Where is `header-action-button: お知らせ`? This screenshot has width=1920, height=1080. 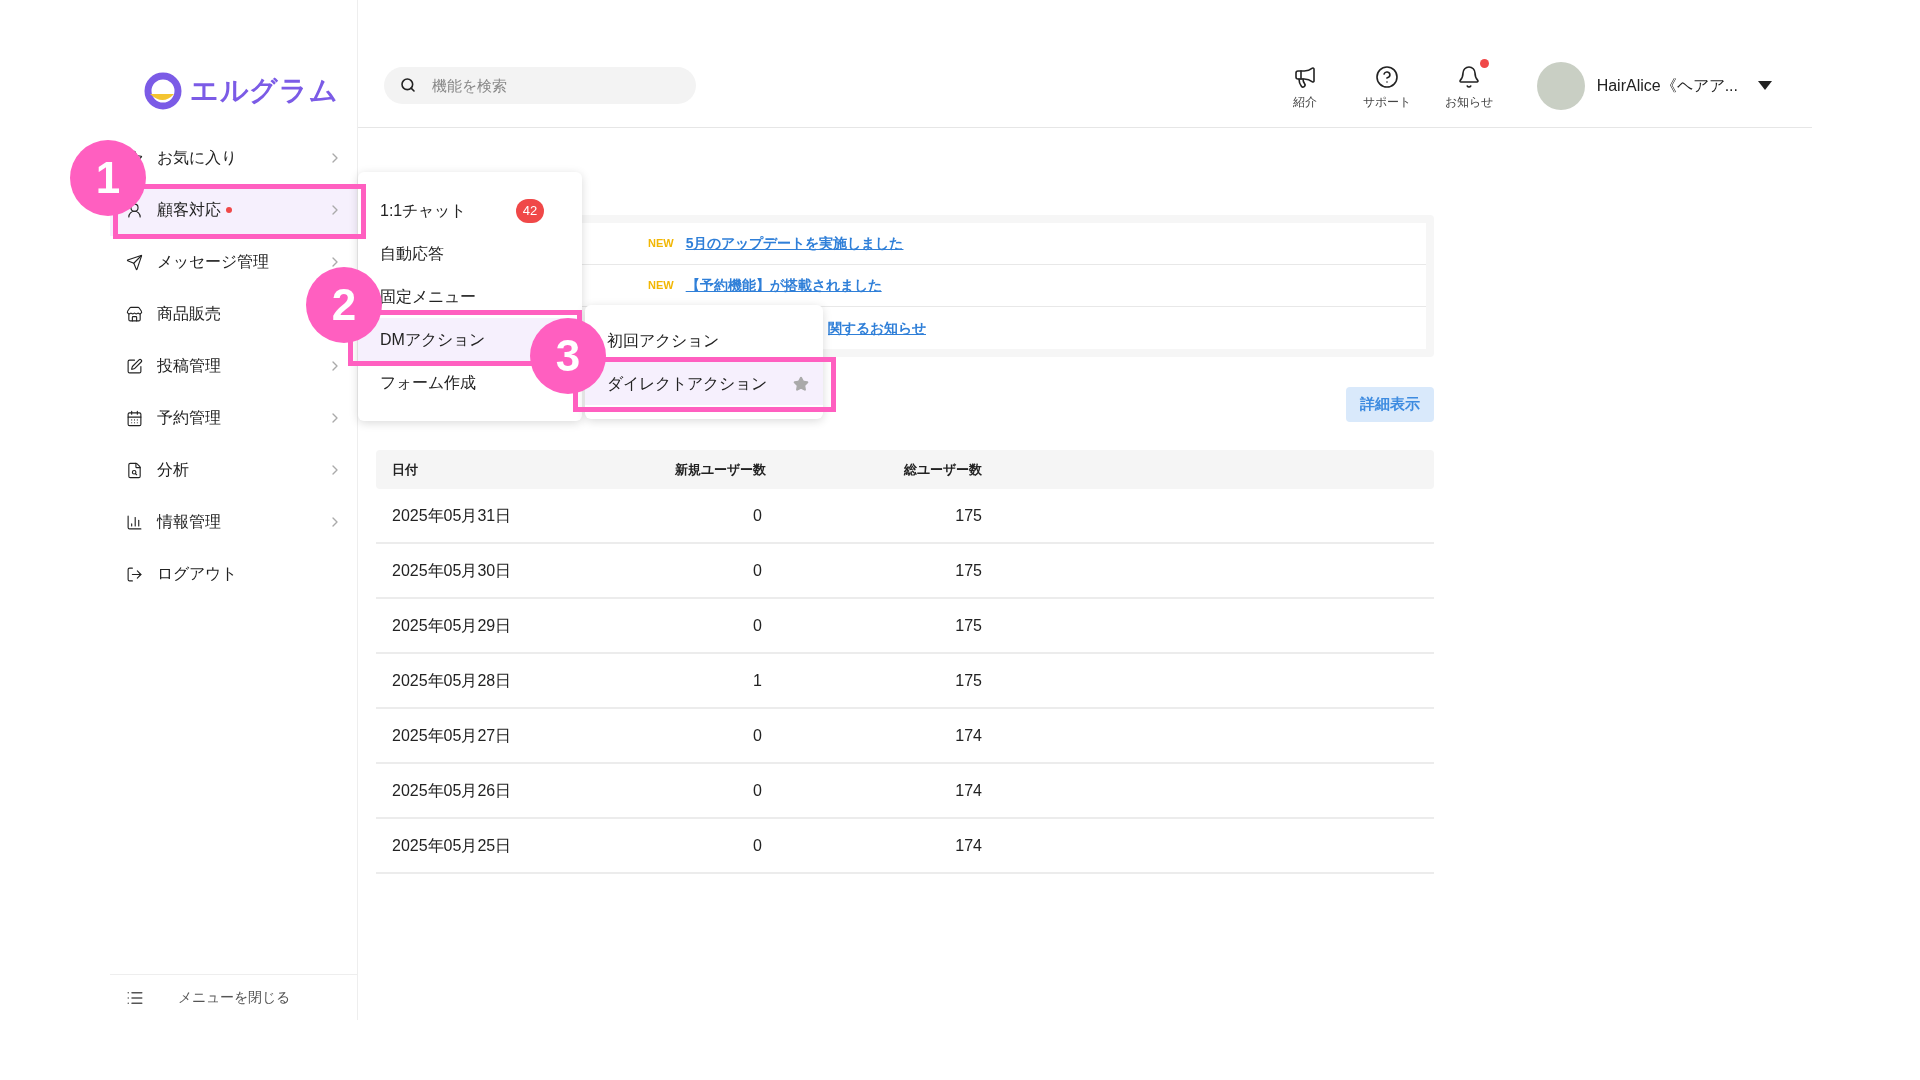
header-action-button: お知らせ is located at coordinates (1468, 85).